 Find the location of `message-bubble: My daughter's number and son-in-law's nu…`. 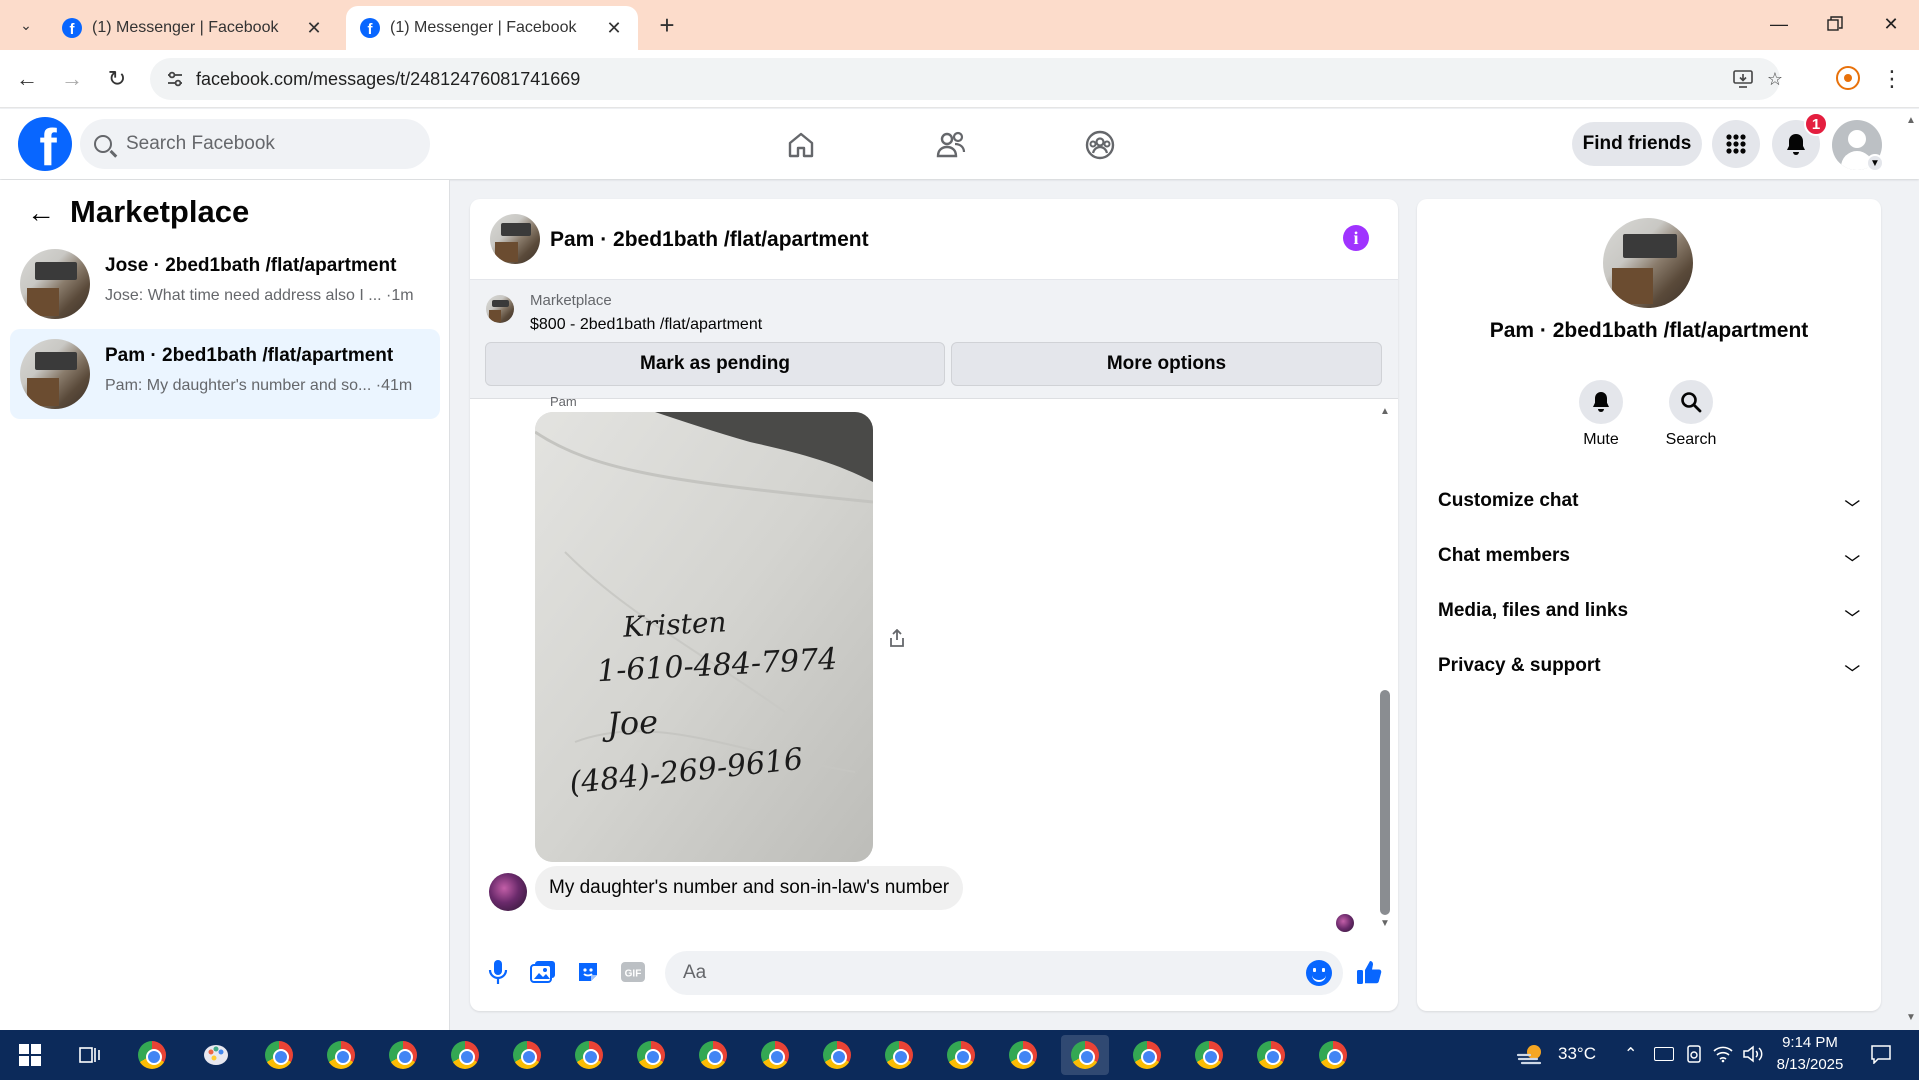

message-bubble: My daughter's number and son-in-law's nu… is located at coordinates (749, 888).